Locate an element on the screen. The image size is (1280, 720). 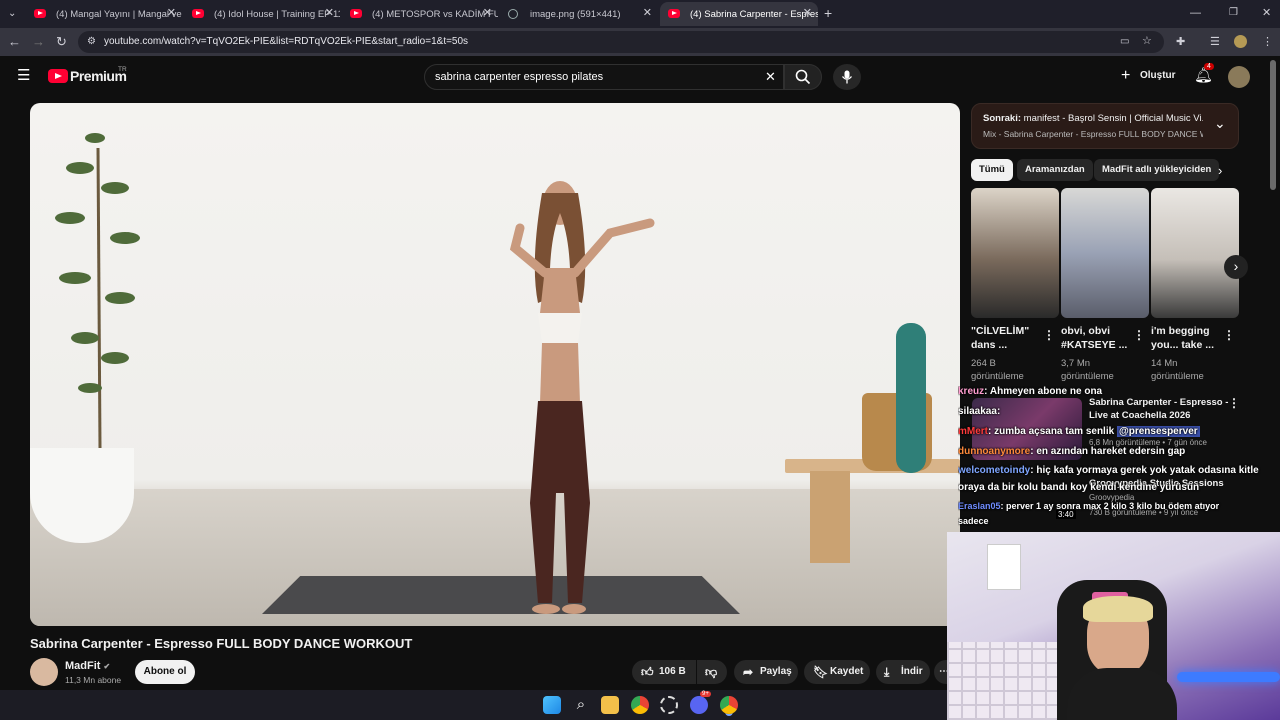
share-button: ➦ Paylaş is located at coordinates (766, 672).